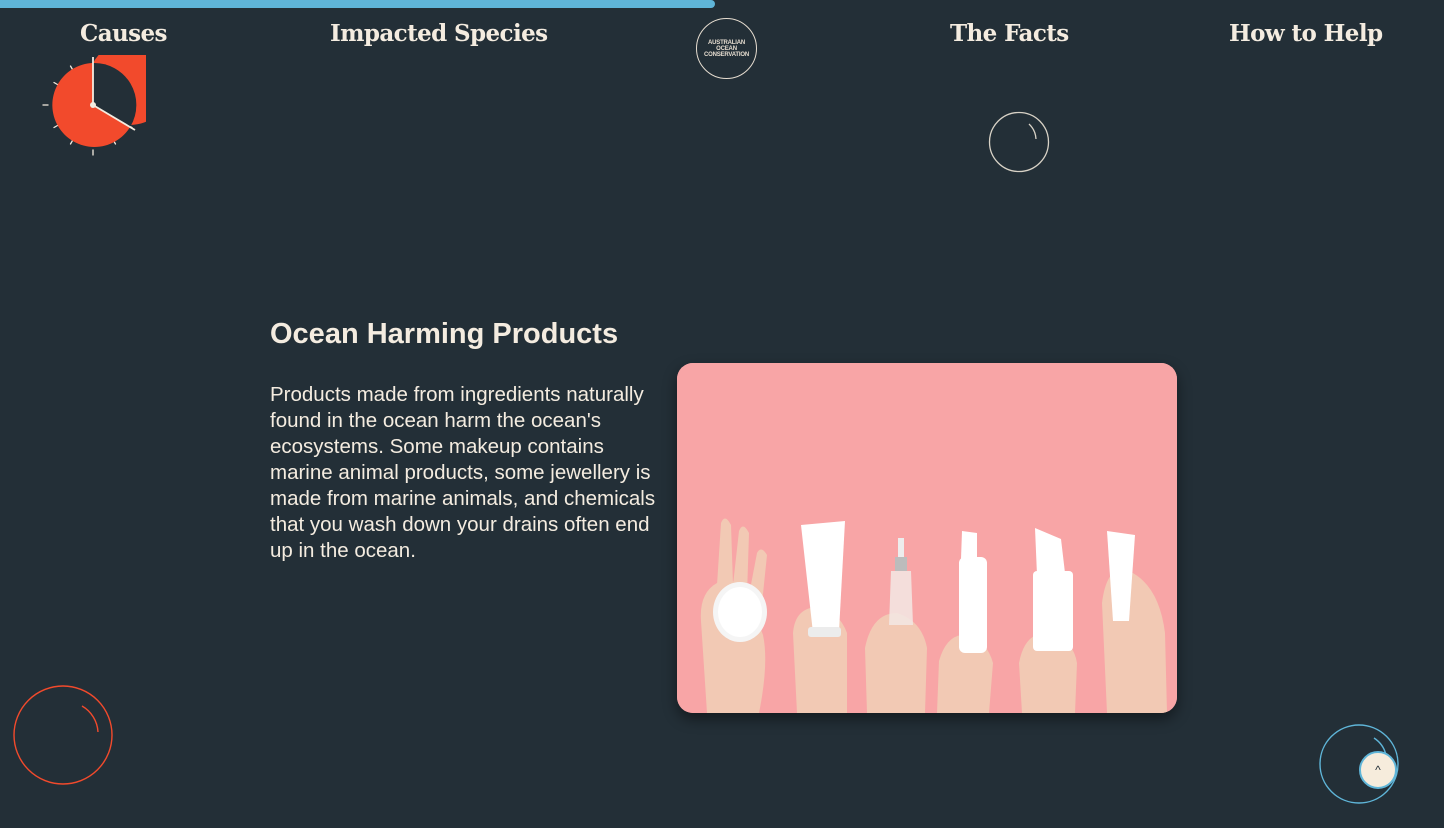 This screenshot has height=828, width=1444. What do you see at coordinates (444, 334) in the screenshot?
I see `section-title: Ocean Harming Products` at bounding box center [444, 334].